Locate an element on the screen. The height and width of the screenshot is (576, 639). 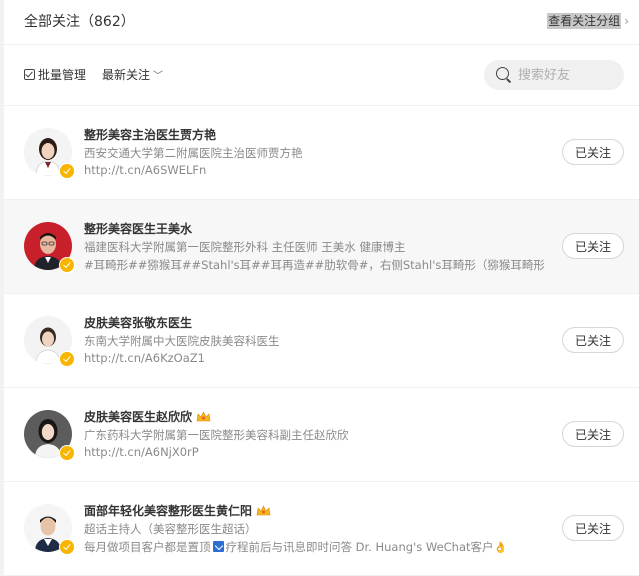
user-description: 超话主持人（美容整形医生超话） is located at coordinates (170, 529).